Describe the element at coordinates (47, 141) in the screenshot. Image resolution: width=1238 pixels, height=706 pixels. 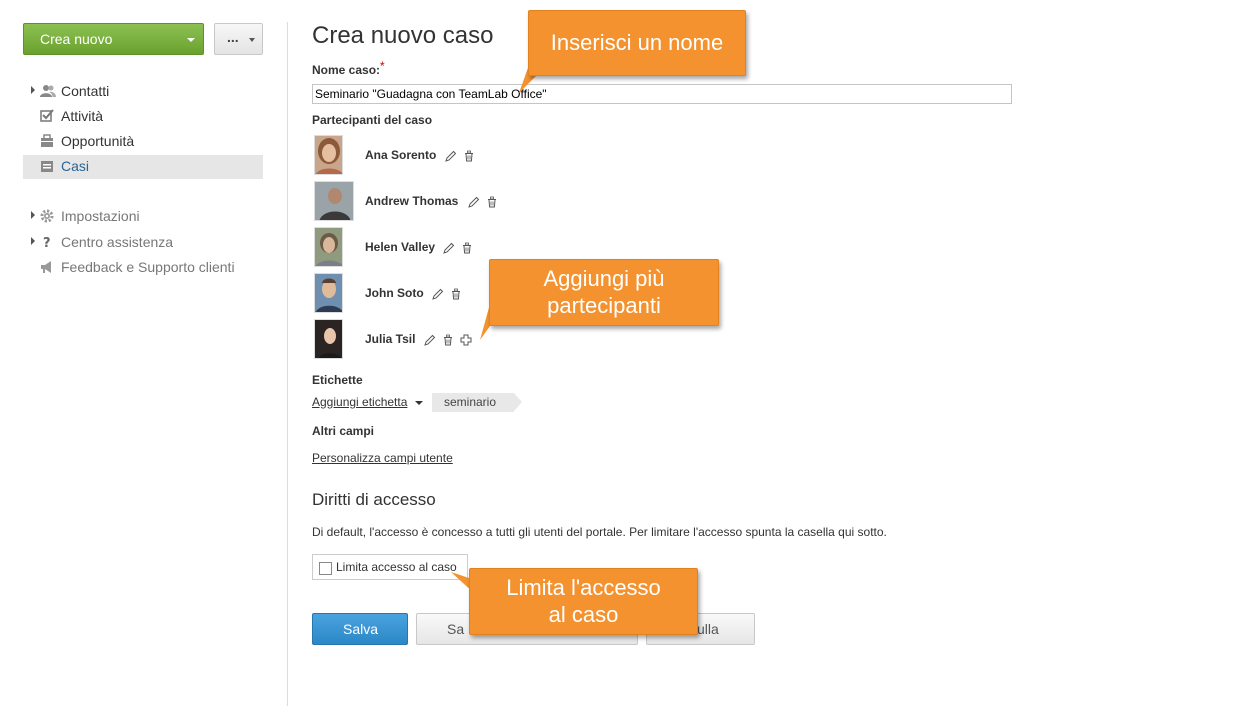
I see `opportunities-icon` at that location.